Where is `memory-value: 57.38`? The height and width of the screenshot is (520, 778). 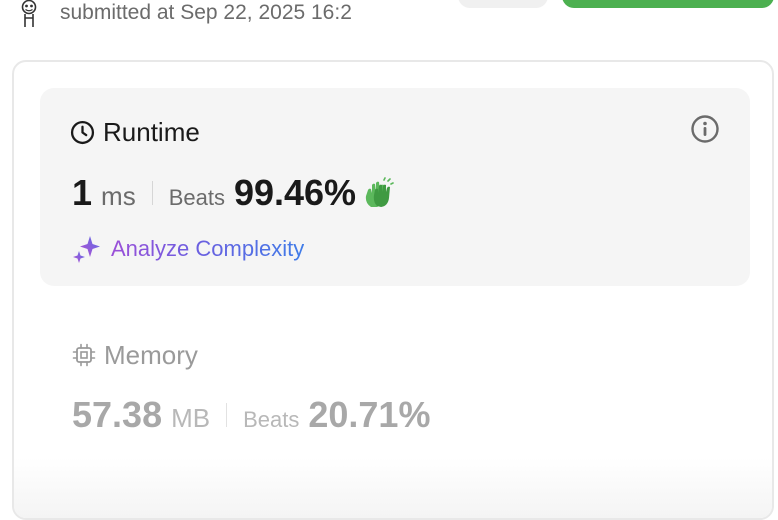 memory-value: 57.38 is located at coordinates (117, 414).